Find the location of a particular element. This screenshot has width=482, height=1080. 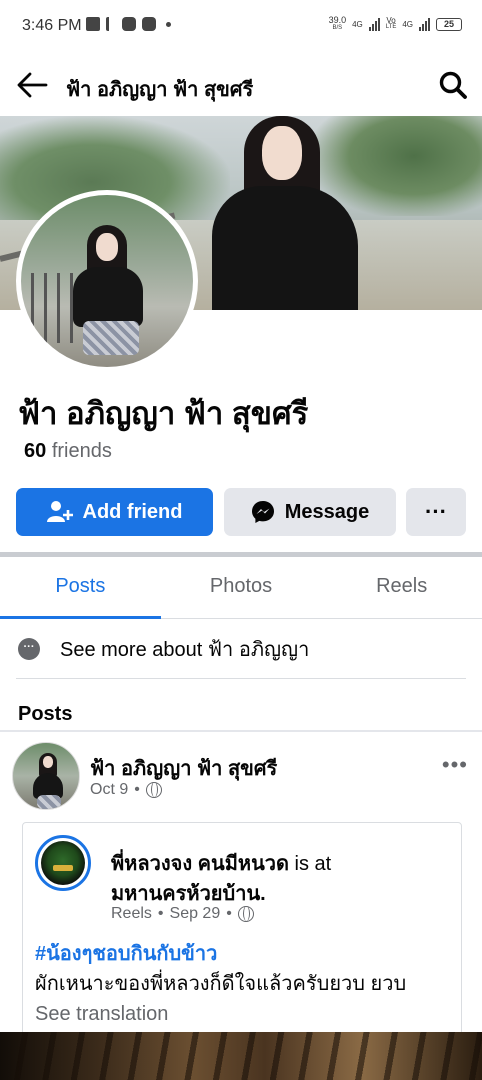

tab-reels: Reels is located at coordinates (401, 587).